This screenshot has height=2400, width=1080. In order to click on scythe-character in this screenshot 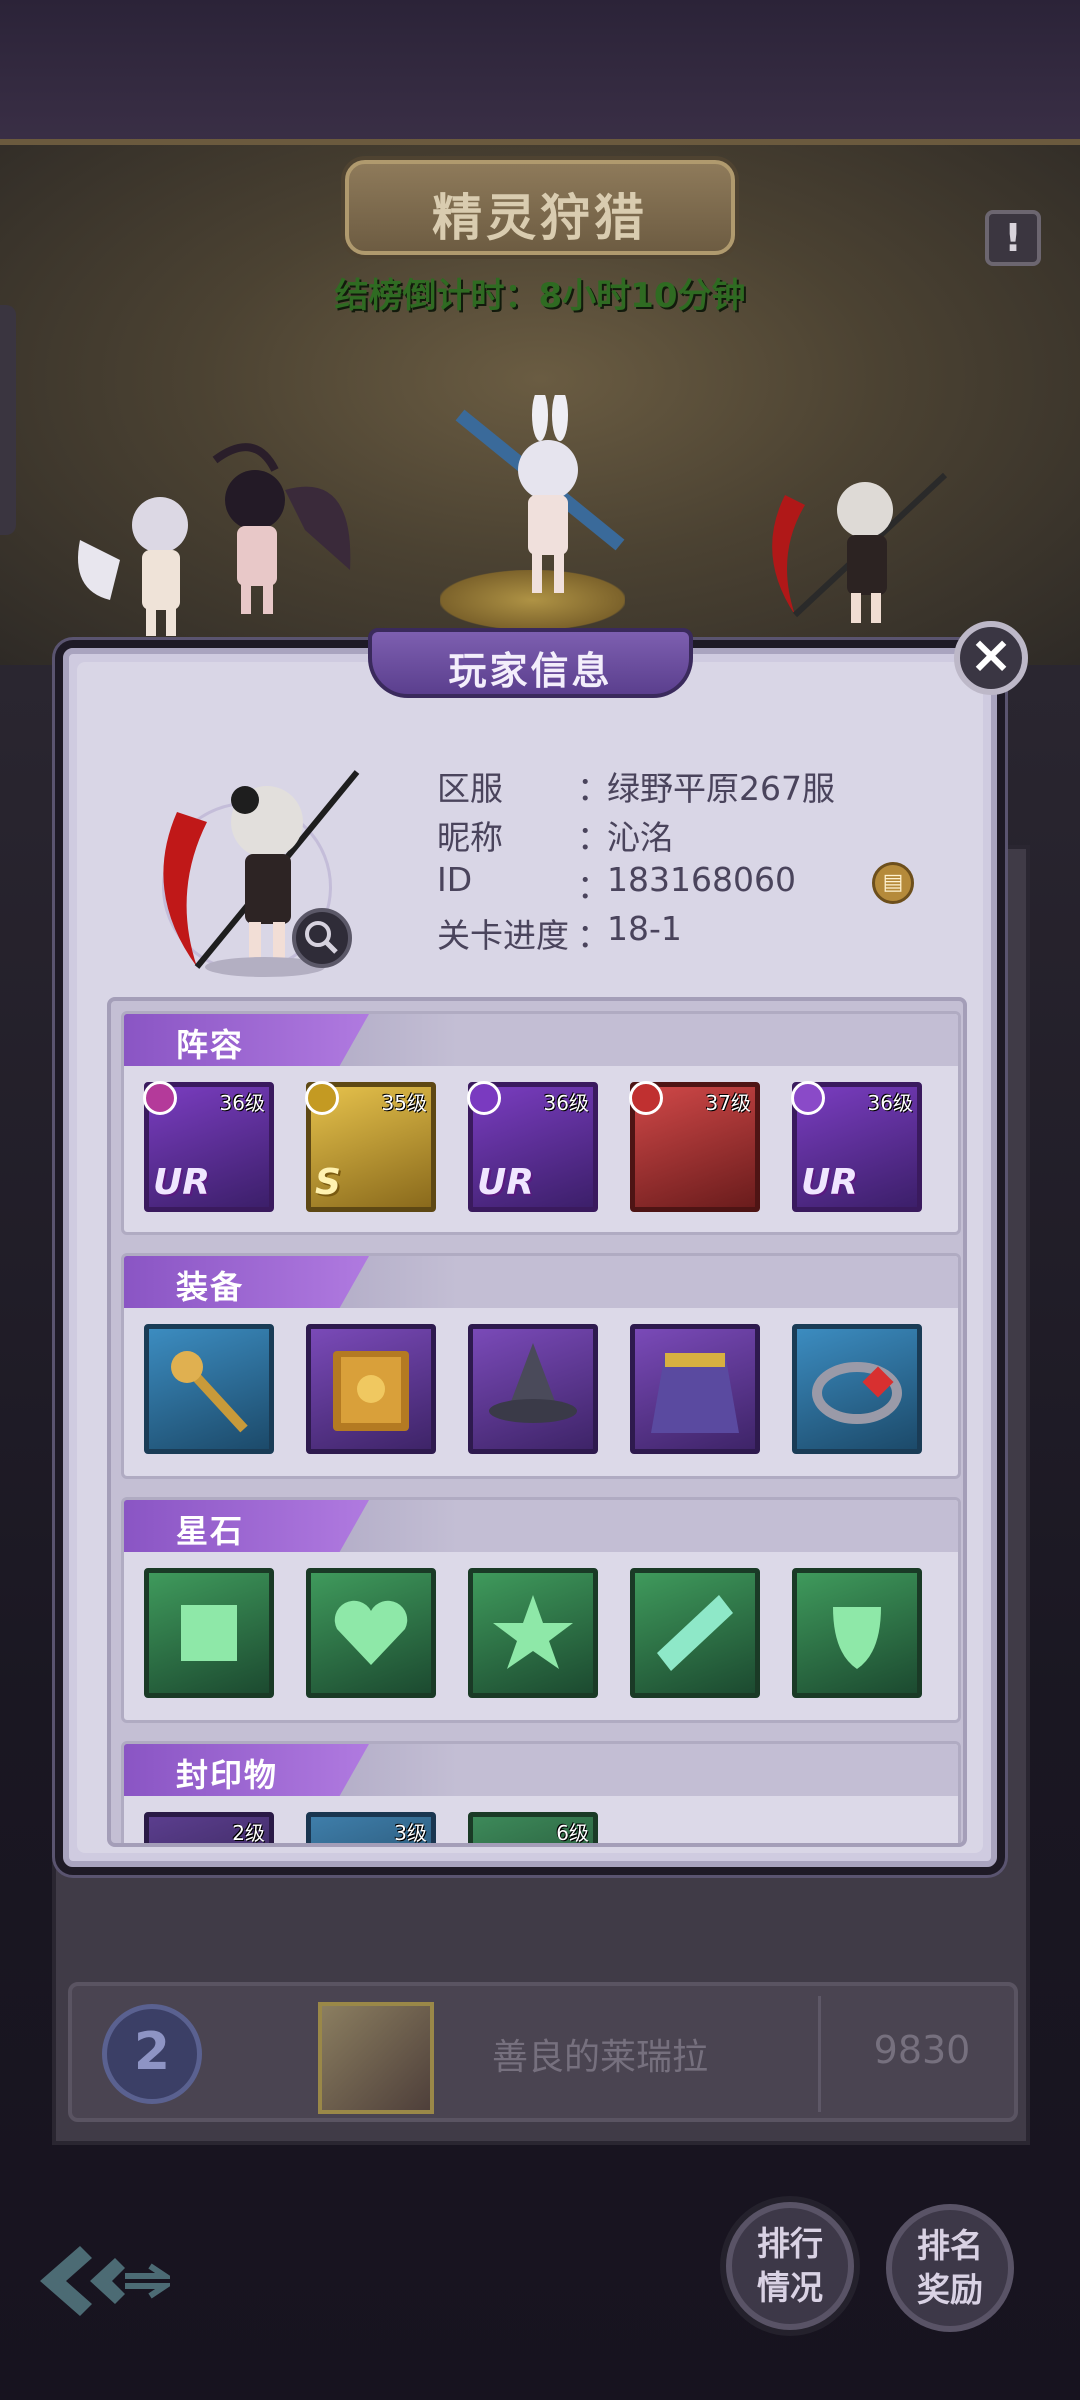, I will do `click(855, 550)`.